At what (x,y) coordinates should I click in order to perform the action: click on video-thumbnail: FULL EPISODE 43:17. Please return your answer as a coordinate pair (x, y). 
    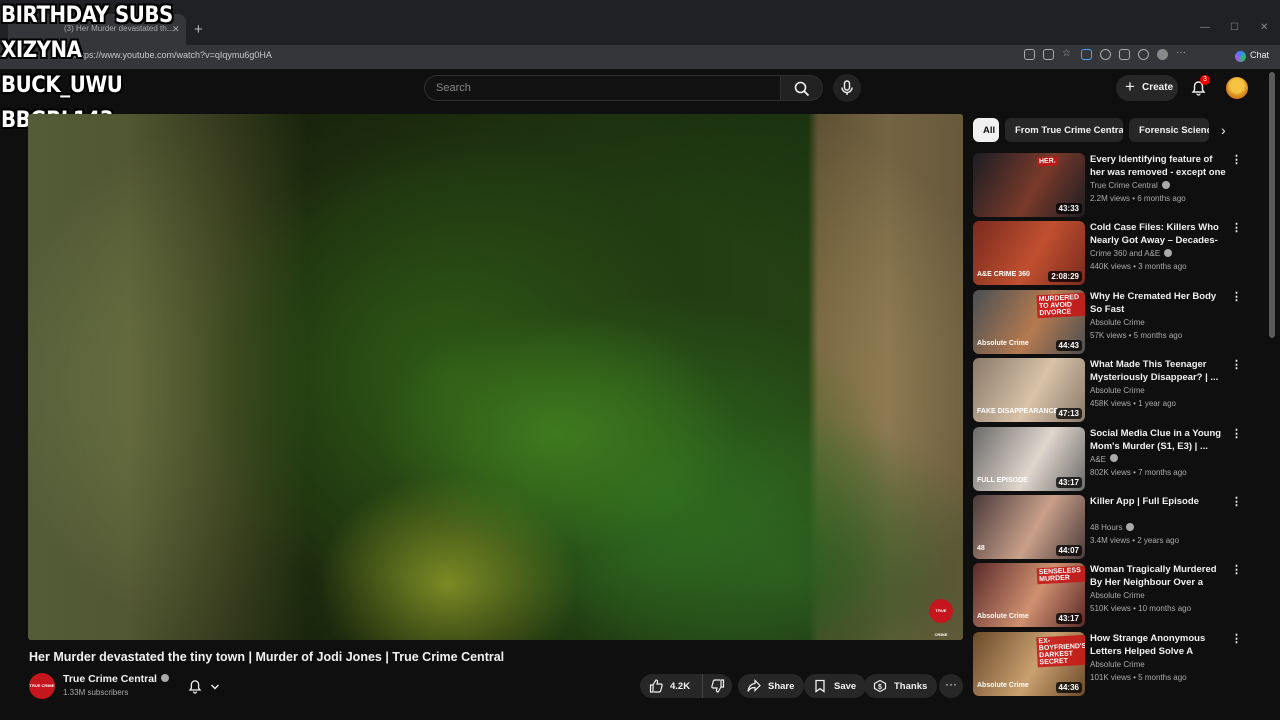
    Looking at the image, I should click on (1029, 458).